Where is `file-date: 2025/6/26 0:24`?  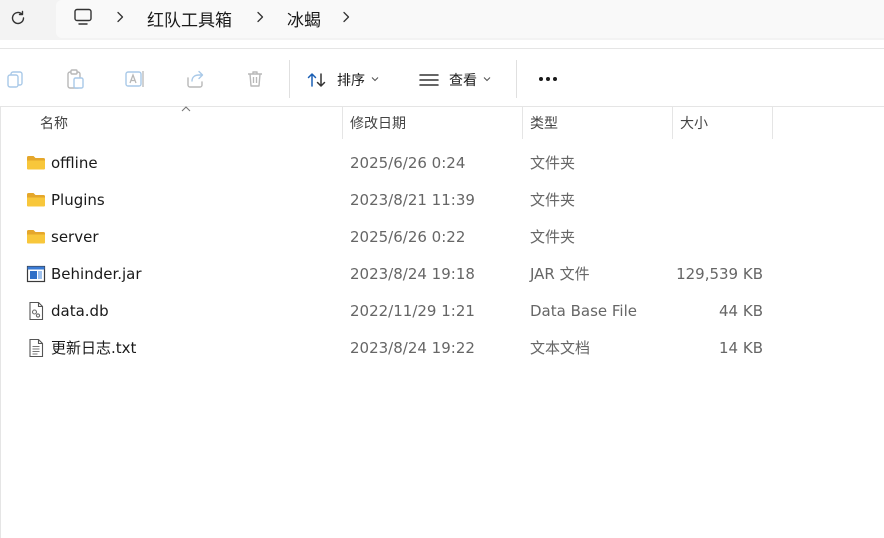 file-date: 2025/6/26 0:24 is located at coordinates (408, 162).